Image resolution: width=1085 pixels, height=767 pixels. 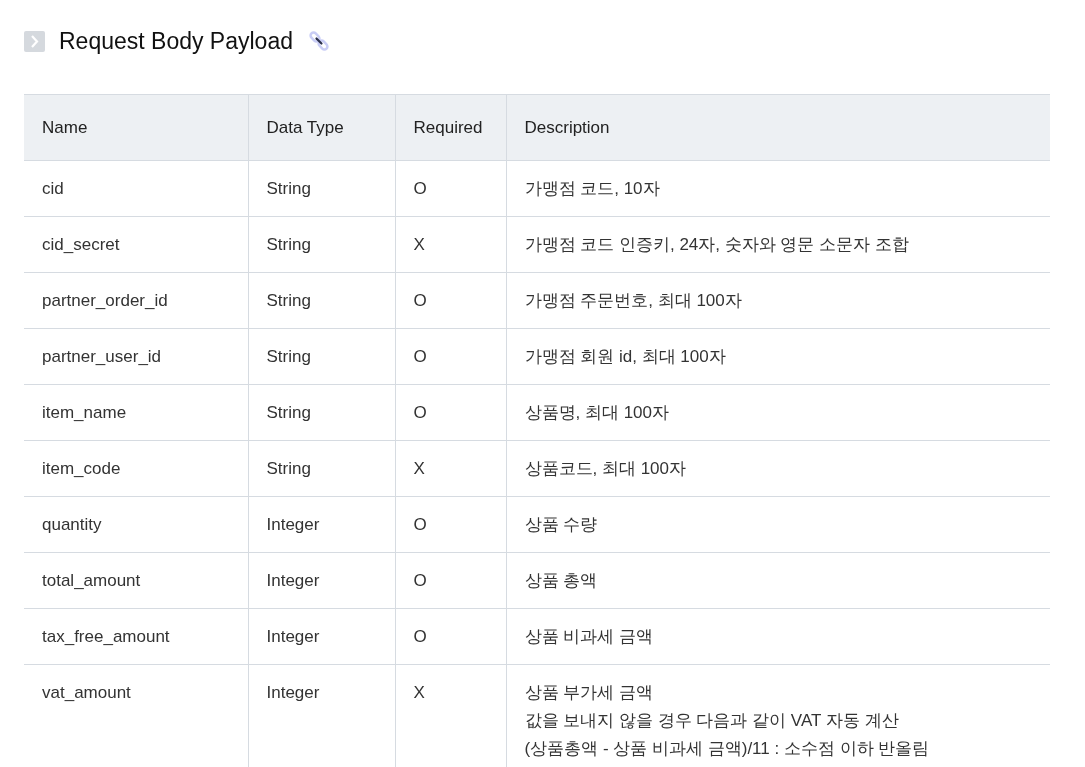 I want to click on description-line: 가맹점 주문번호, 최대 100자, so click(x=633, y=301).